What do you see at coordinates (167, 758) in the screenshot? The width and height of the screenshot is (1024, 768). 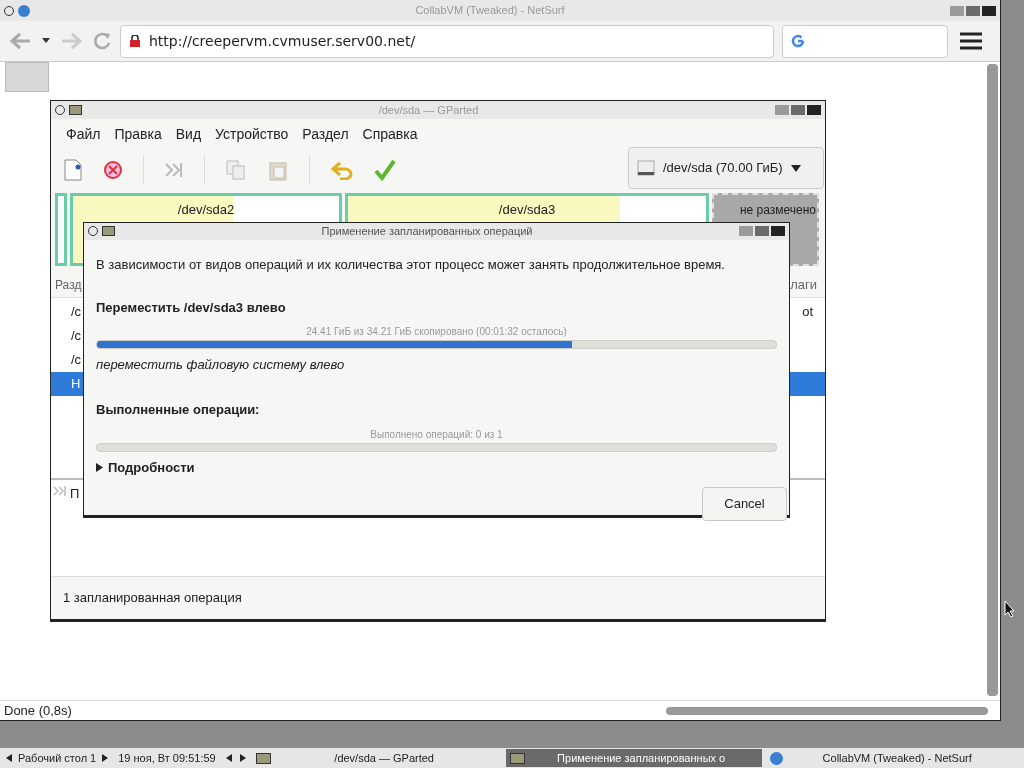 I see `clock-text: 19 ноя, Вт 09:51:59` at bounding box center [167, 758].